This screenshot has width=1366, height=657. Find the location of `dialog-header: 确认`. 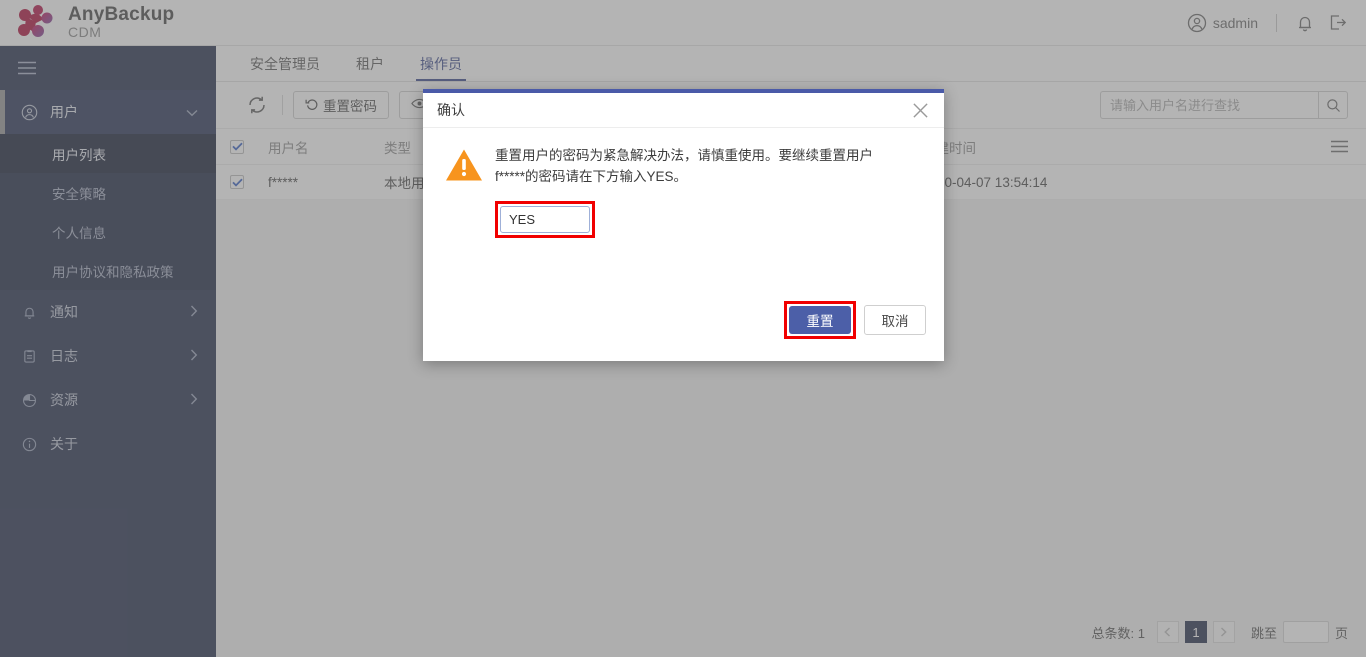

dialog-header: 确认 is located at coordinates (683, 110).